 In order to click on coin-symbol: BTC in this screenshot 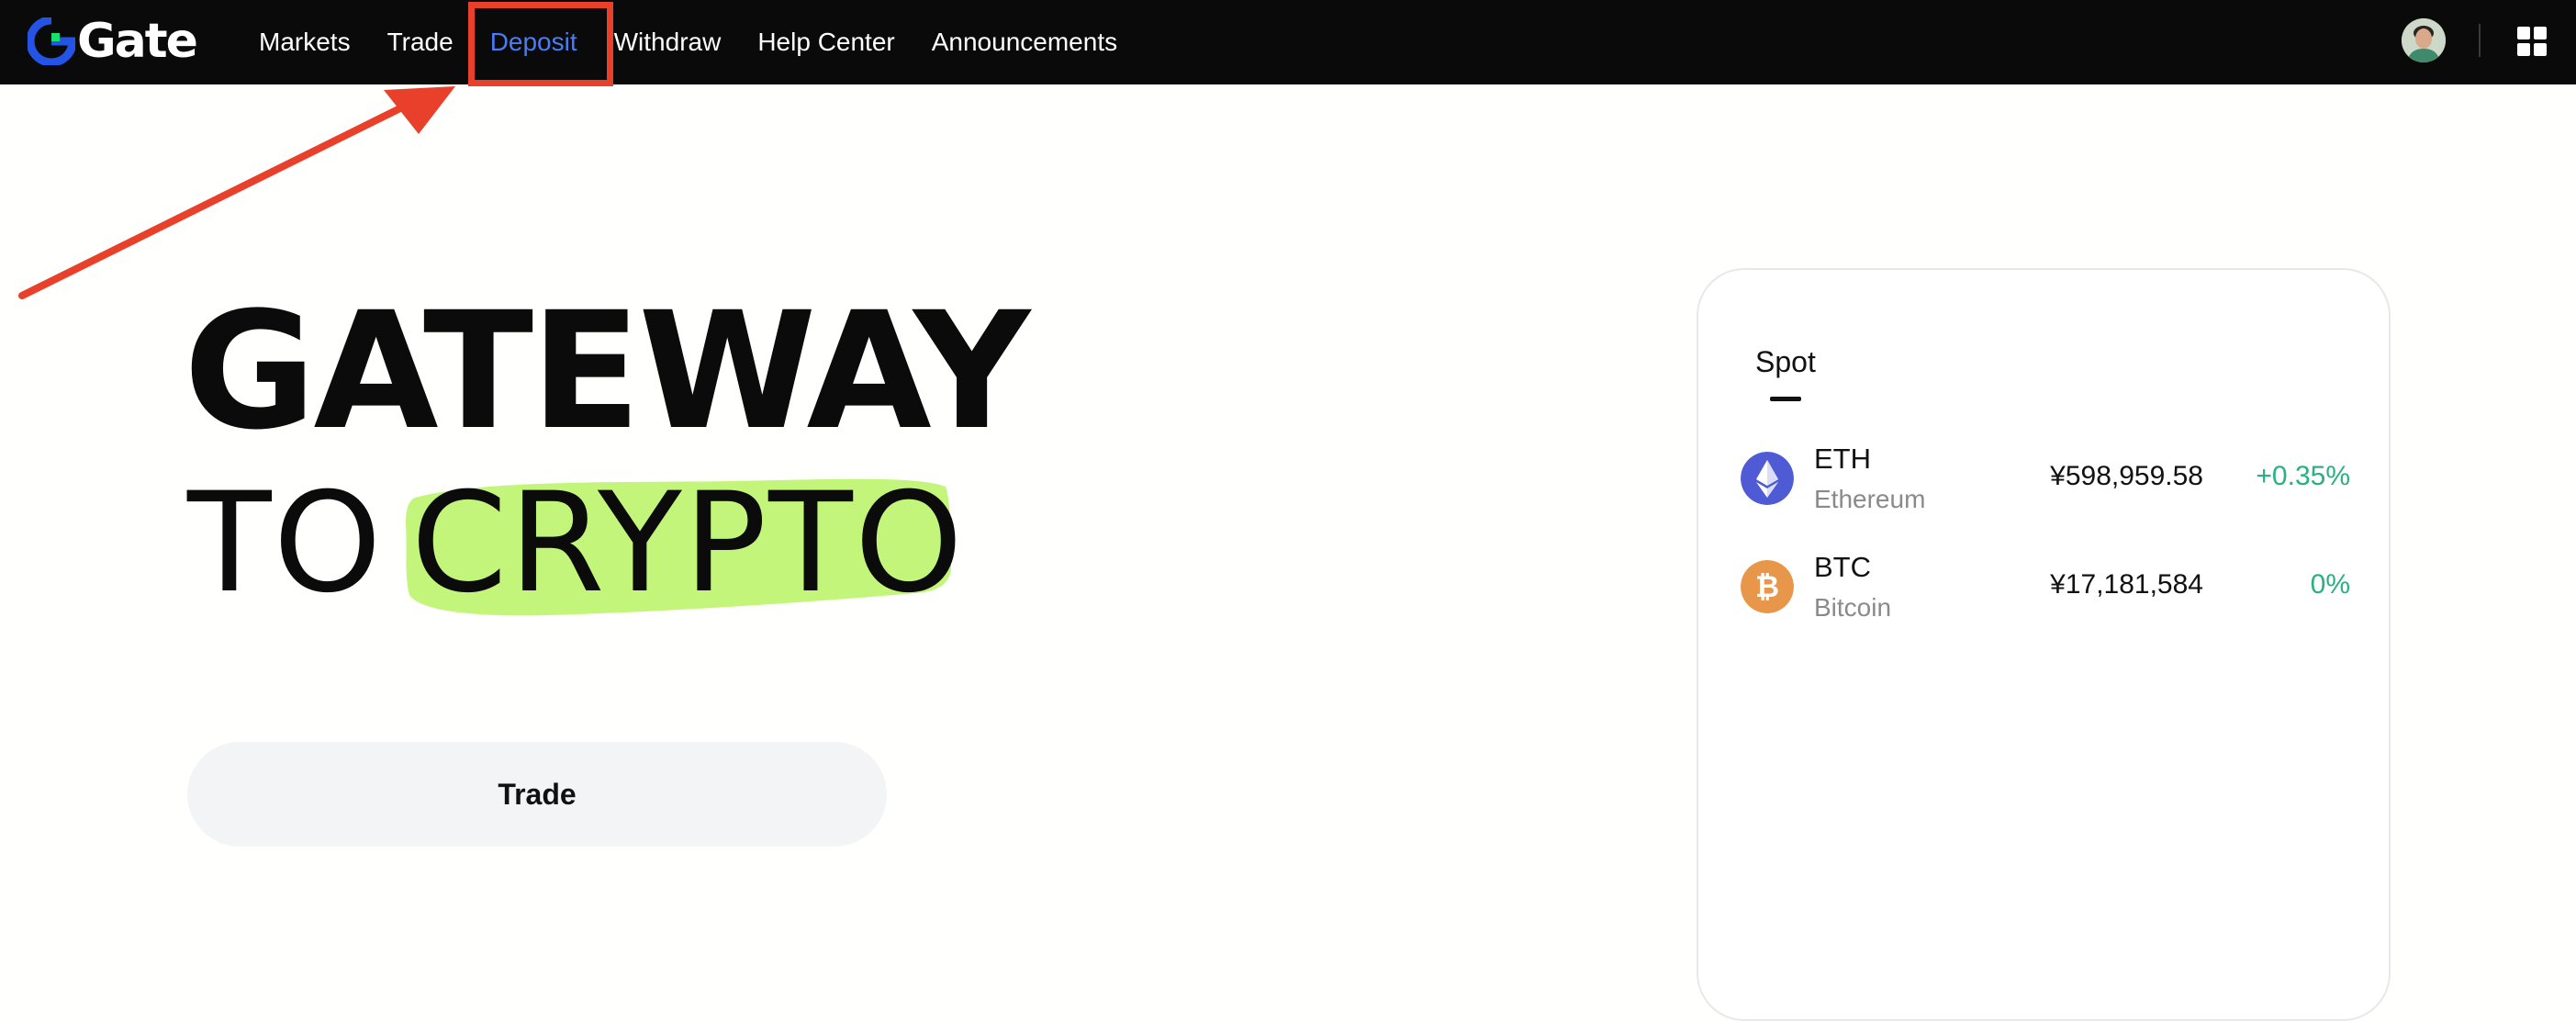, I will do `click(1842, 567)`.